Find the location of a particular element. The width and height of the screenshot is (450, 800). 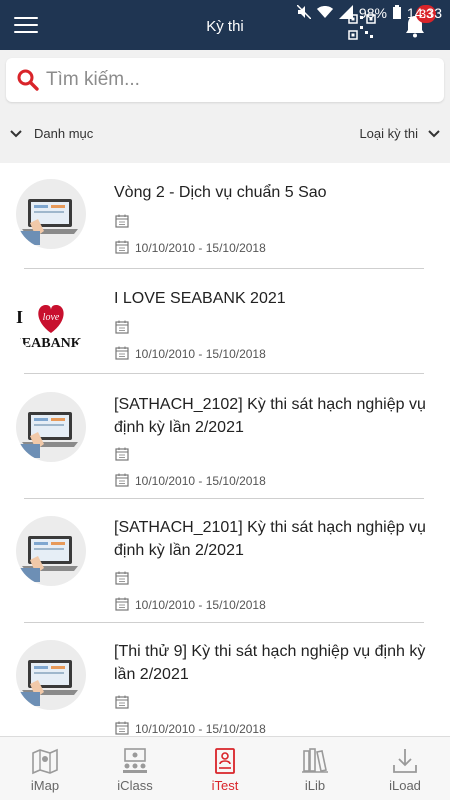

tab-imap: iMap is located at coordinates (45, 768).